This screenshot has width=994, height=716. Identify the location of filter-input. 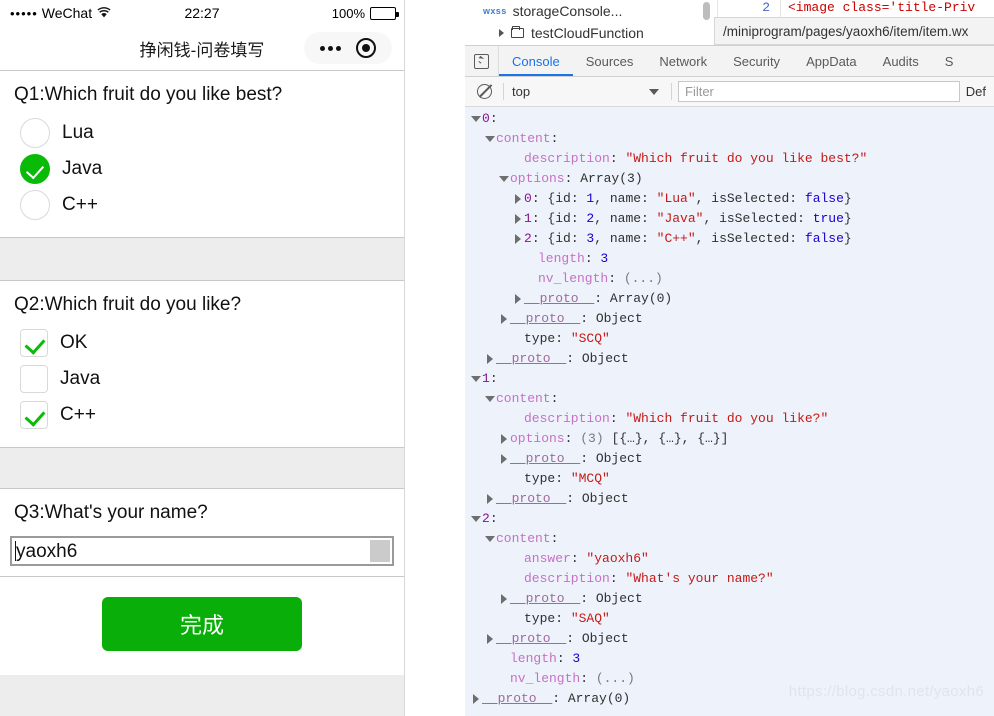
(819, 91).